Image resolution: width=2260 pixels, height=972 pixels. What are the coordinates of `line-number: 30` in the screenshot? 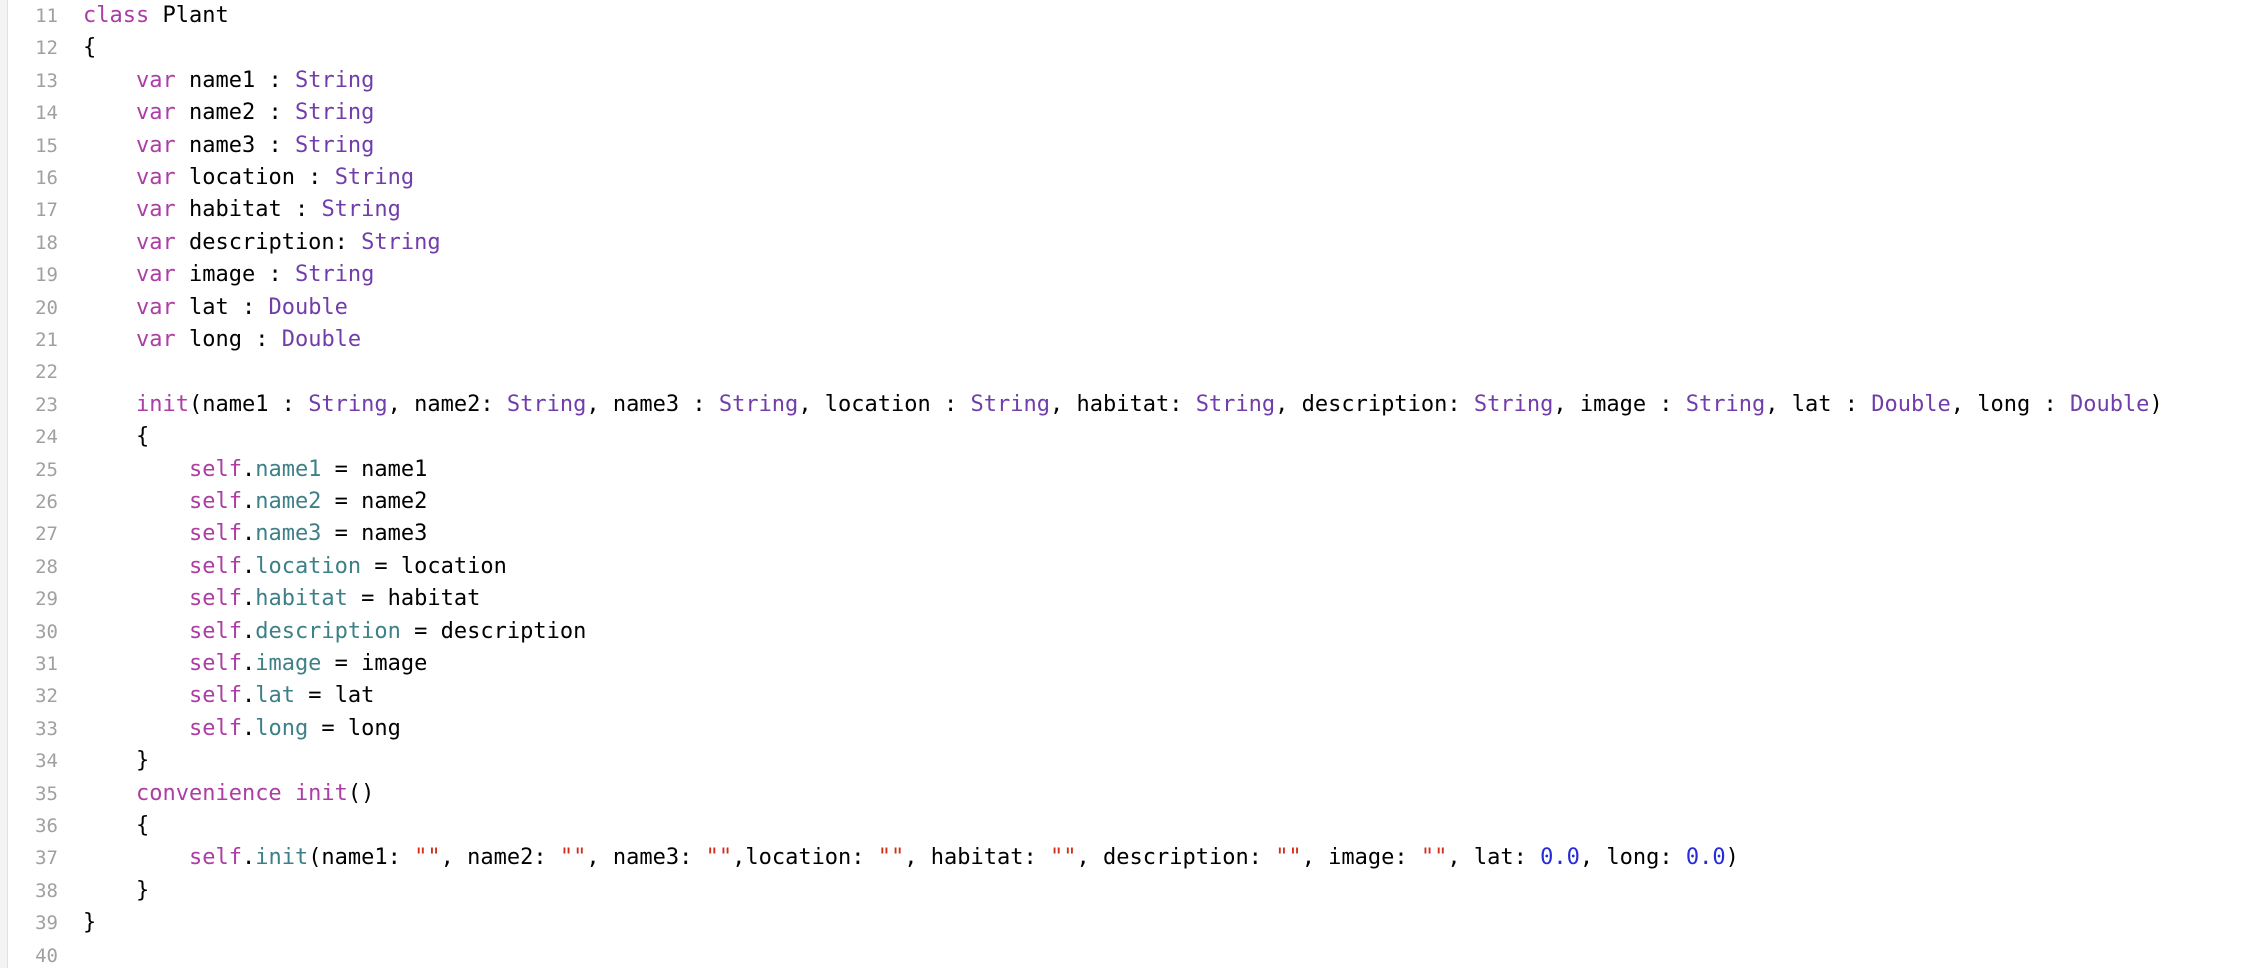 It's located at (46, 631).